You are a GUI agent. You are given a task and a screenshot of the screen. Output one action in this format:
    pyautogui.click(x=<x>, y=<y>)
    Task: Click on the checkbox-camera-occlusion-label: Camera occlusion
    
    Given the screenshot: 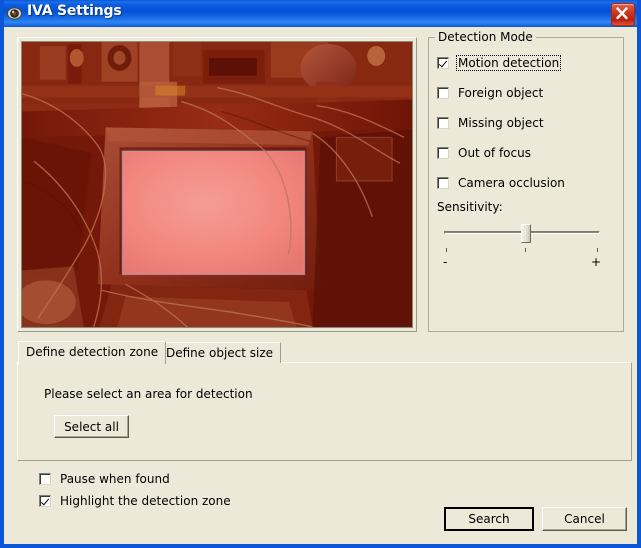 What is the action you would take?
    pyautogui.click(x=511, y=183)
    